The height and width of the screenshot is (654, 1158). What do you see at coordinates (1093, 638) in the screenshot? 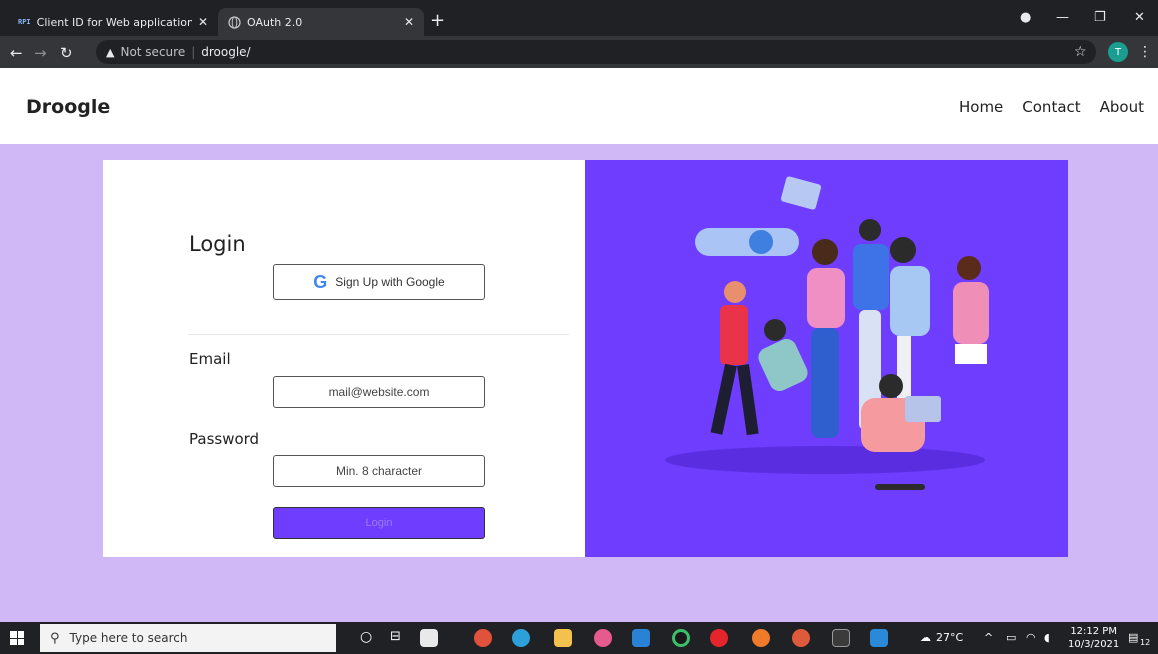
I see `clock: 12:12 PM 10/3/2021` at bounding box center [1093, 638].